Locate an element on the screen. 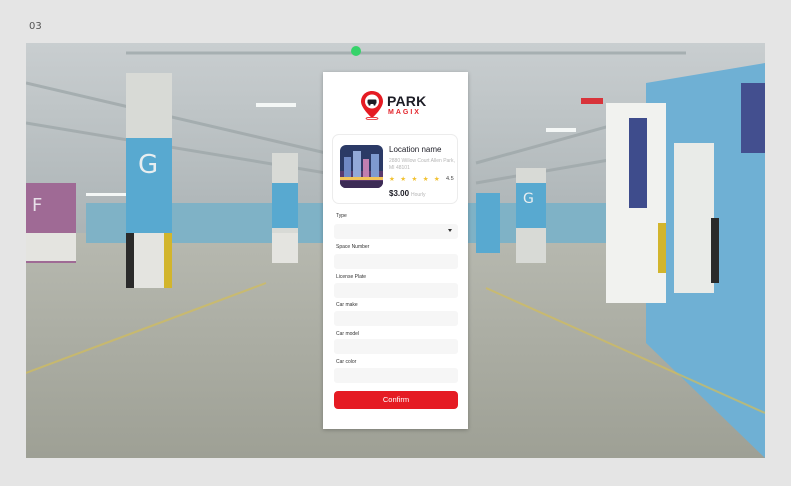 The width and height of the screenshot is (791, 486). price-amount: $3.00 is located at coordinates (399, 193).